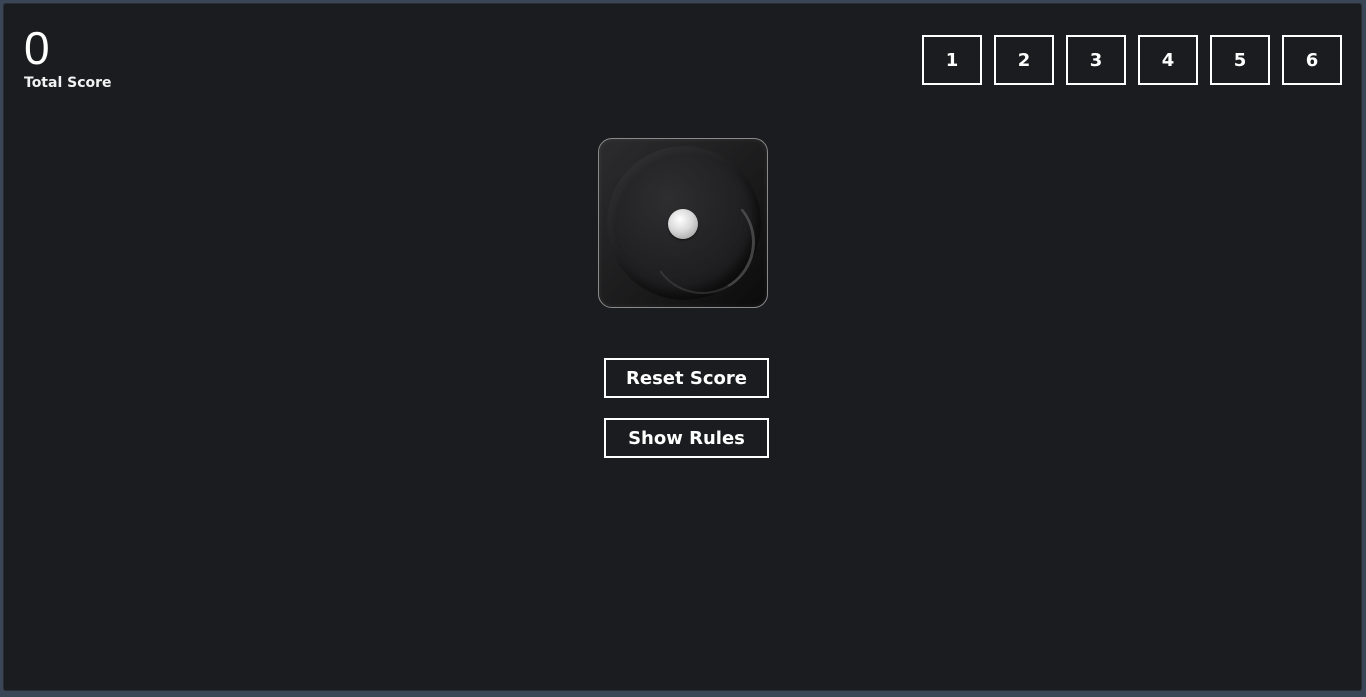  What do you see at coordinates (1024, 60) in the screenshot?
I see `number-button-2: 2` at bounding box center [1024, 60].